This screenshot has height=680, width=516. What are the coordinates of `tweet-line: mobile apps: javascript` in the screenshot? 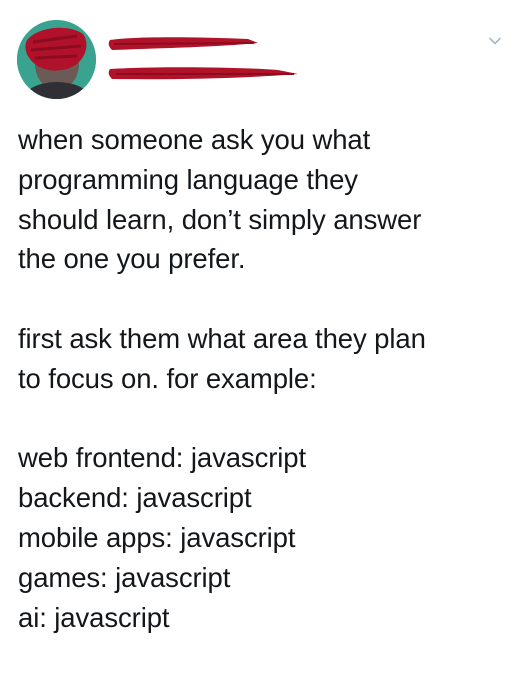 It's located at (157, 537).